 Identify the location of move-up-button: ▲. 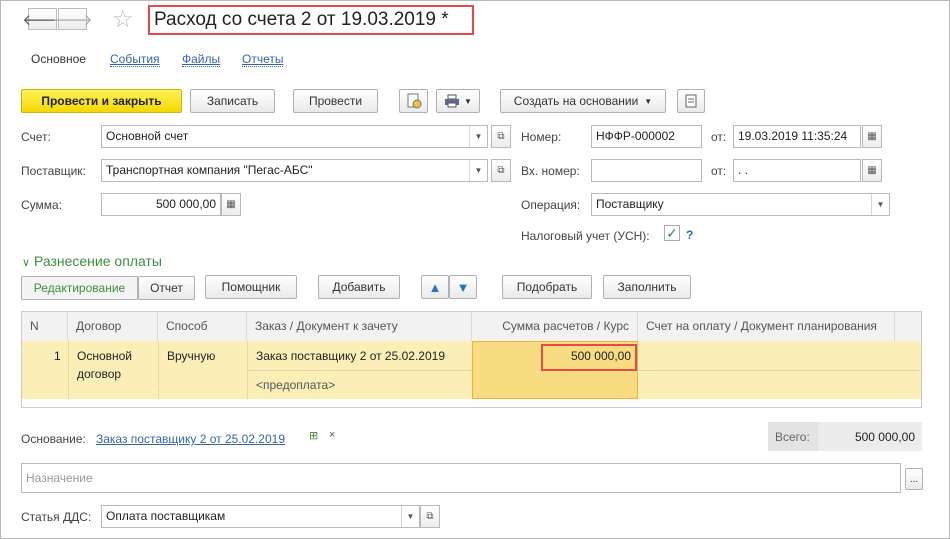
(435, 287).